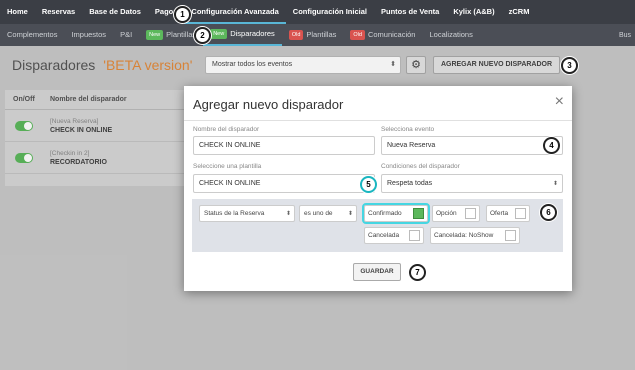 This screenshot has height=370, width=635. Describe the element at coordinates (284, 145) in the screenshot. I see `trigger-name-input: CHECK IN ONLINE` at that location.